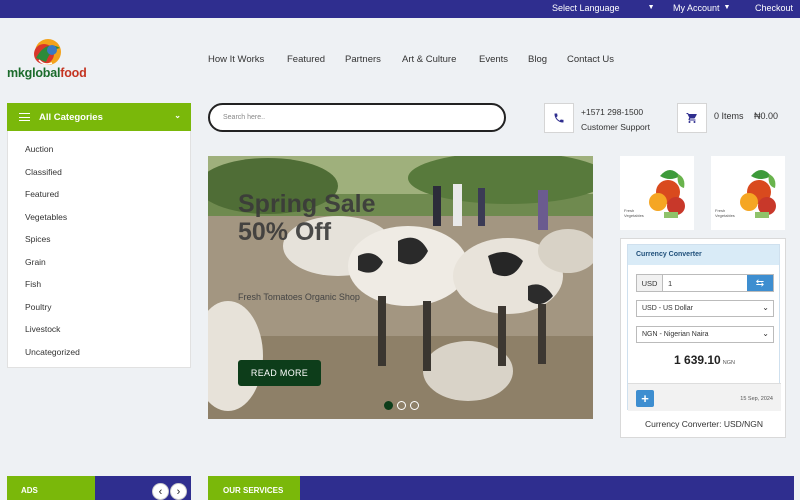 The width and height of the screenshot is (800, 500). I want to click on menu-icon, so click(24, 117).